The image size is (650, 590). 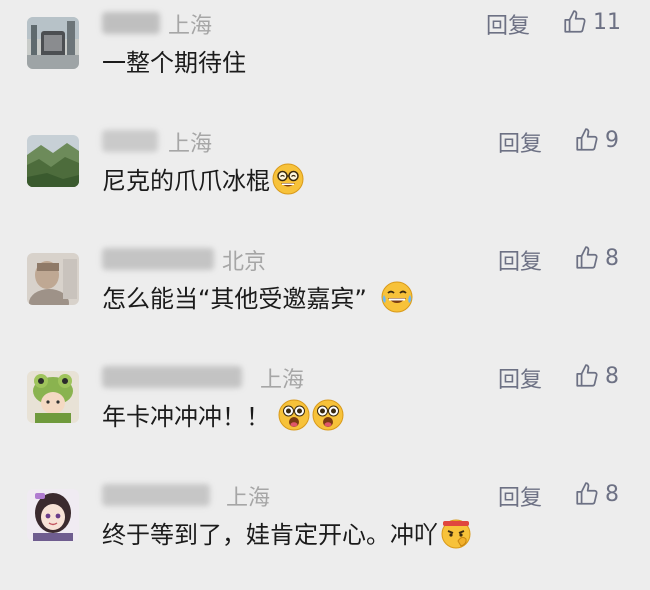 I want to click on location-label: 北京, so click(x=244, y=262).